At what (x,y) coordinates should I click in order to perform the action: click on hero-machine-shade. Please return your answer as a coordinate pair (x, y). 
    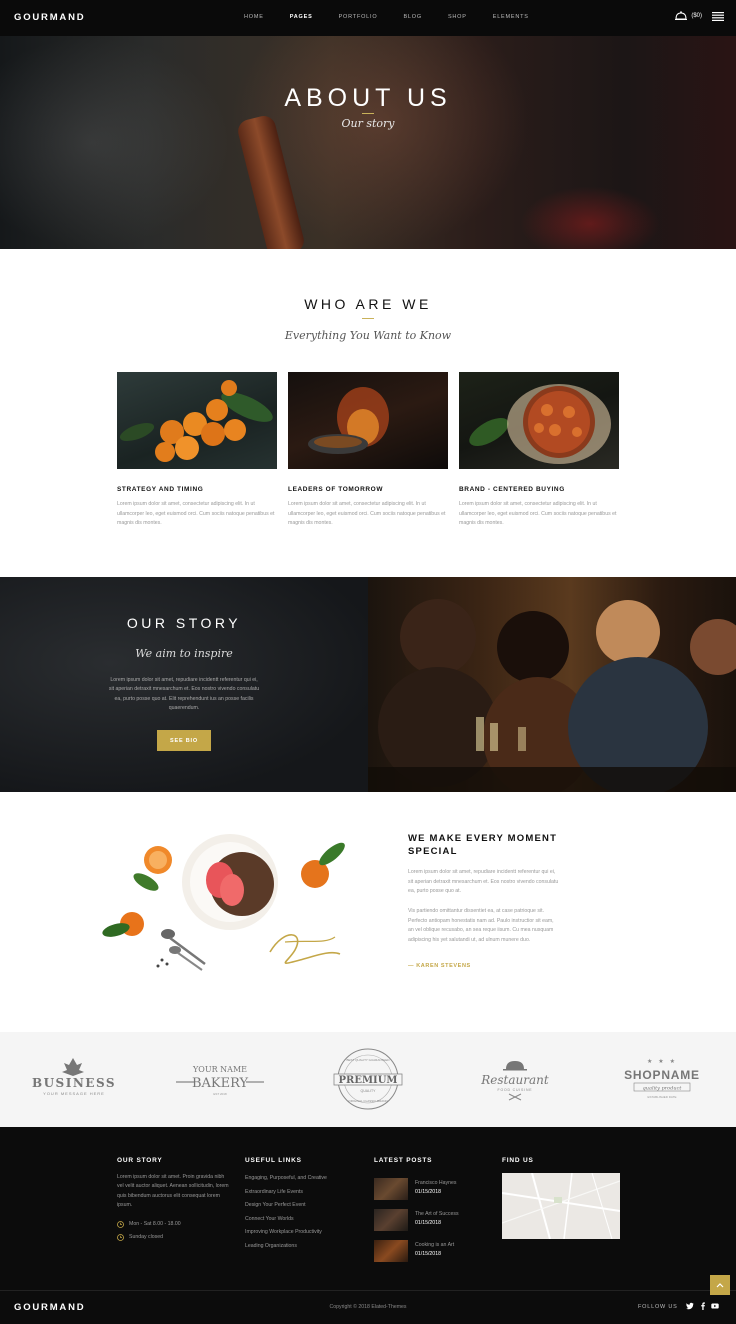
    Looking at the image, I should click on (115, 142).